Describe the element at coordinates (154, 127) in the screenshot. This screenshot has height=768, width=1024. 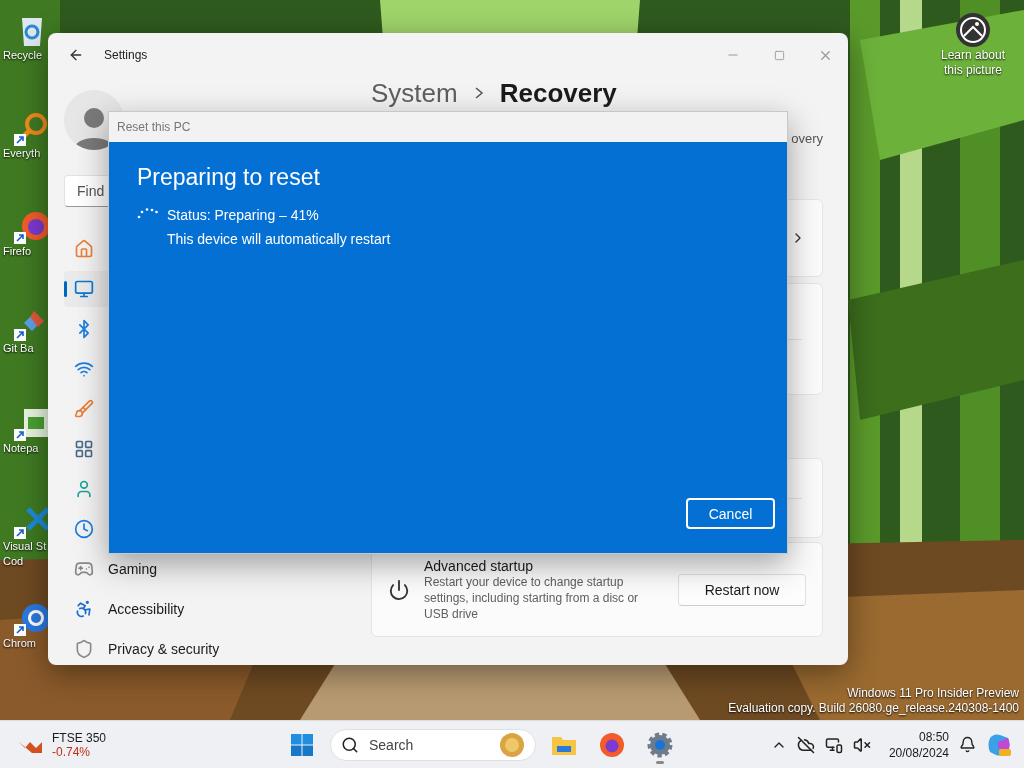
I see `dialog-title: Reset this PC` at that location.